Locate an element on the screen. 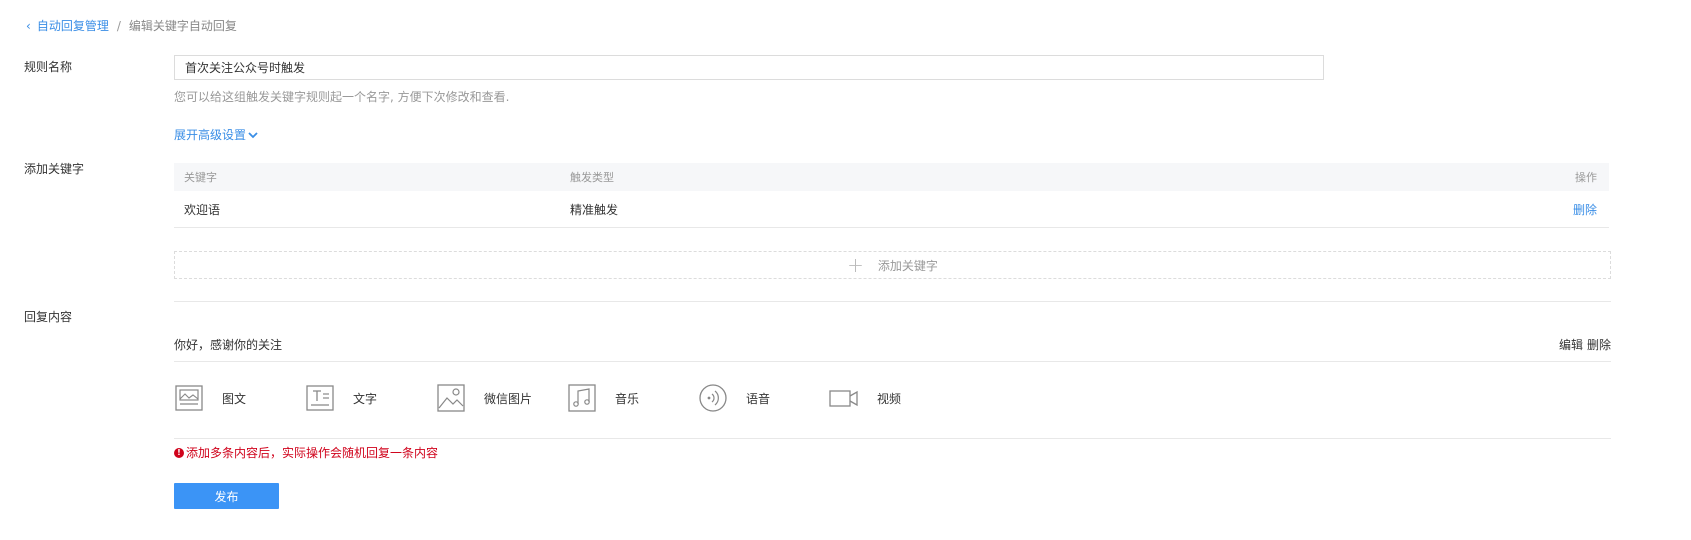 The height and width of the screenshot is (540, 1691). advanced-settings-label: 展开高级设置 is located at coordinates (210, 135).